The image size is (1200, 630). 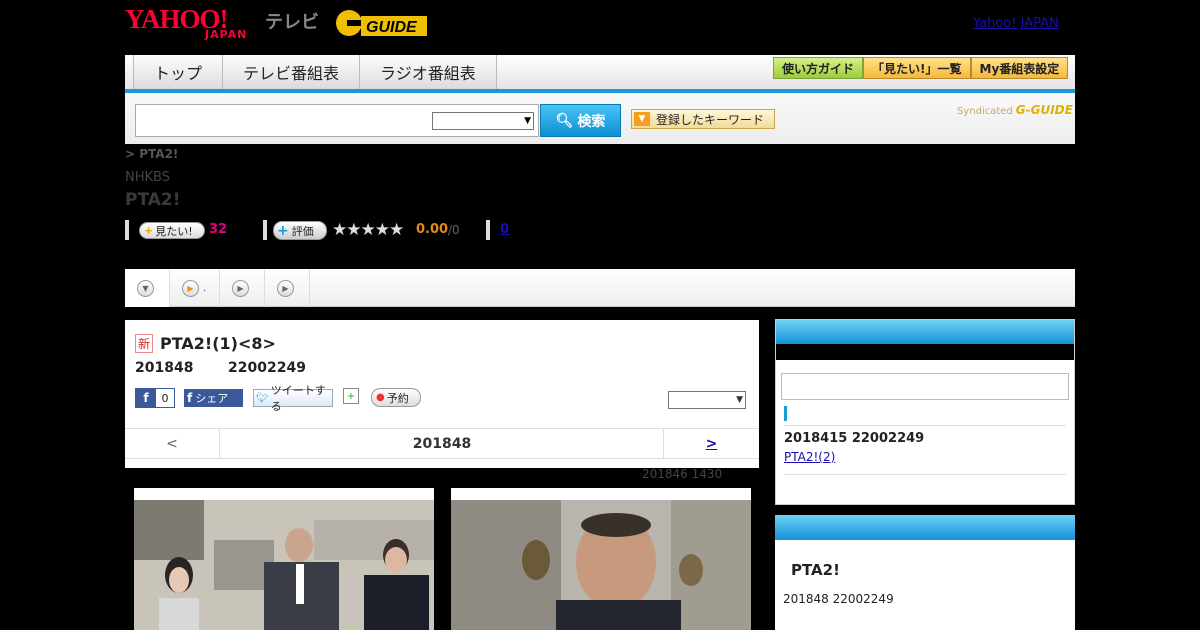 I want to click on yahoo-japan-logo-text: JAPAN, so click(x=226, y=34).